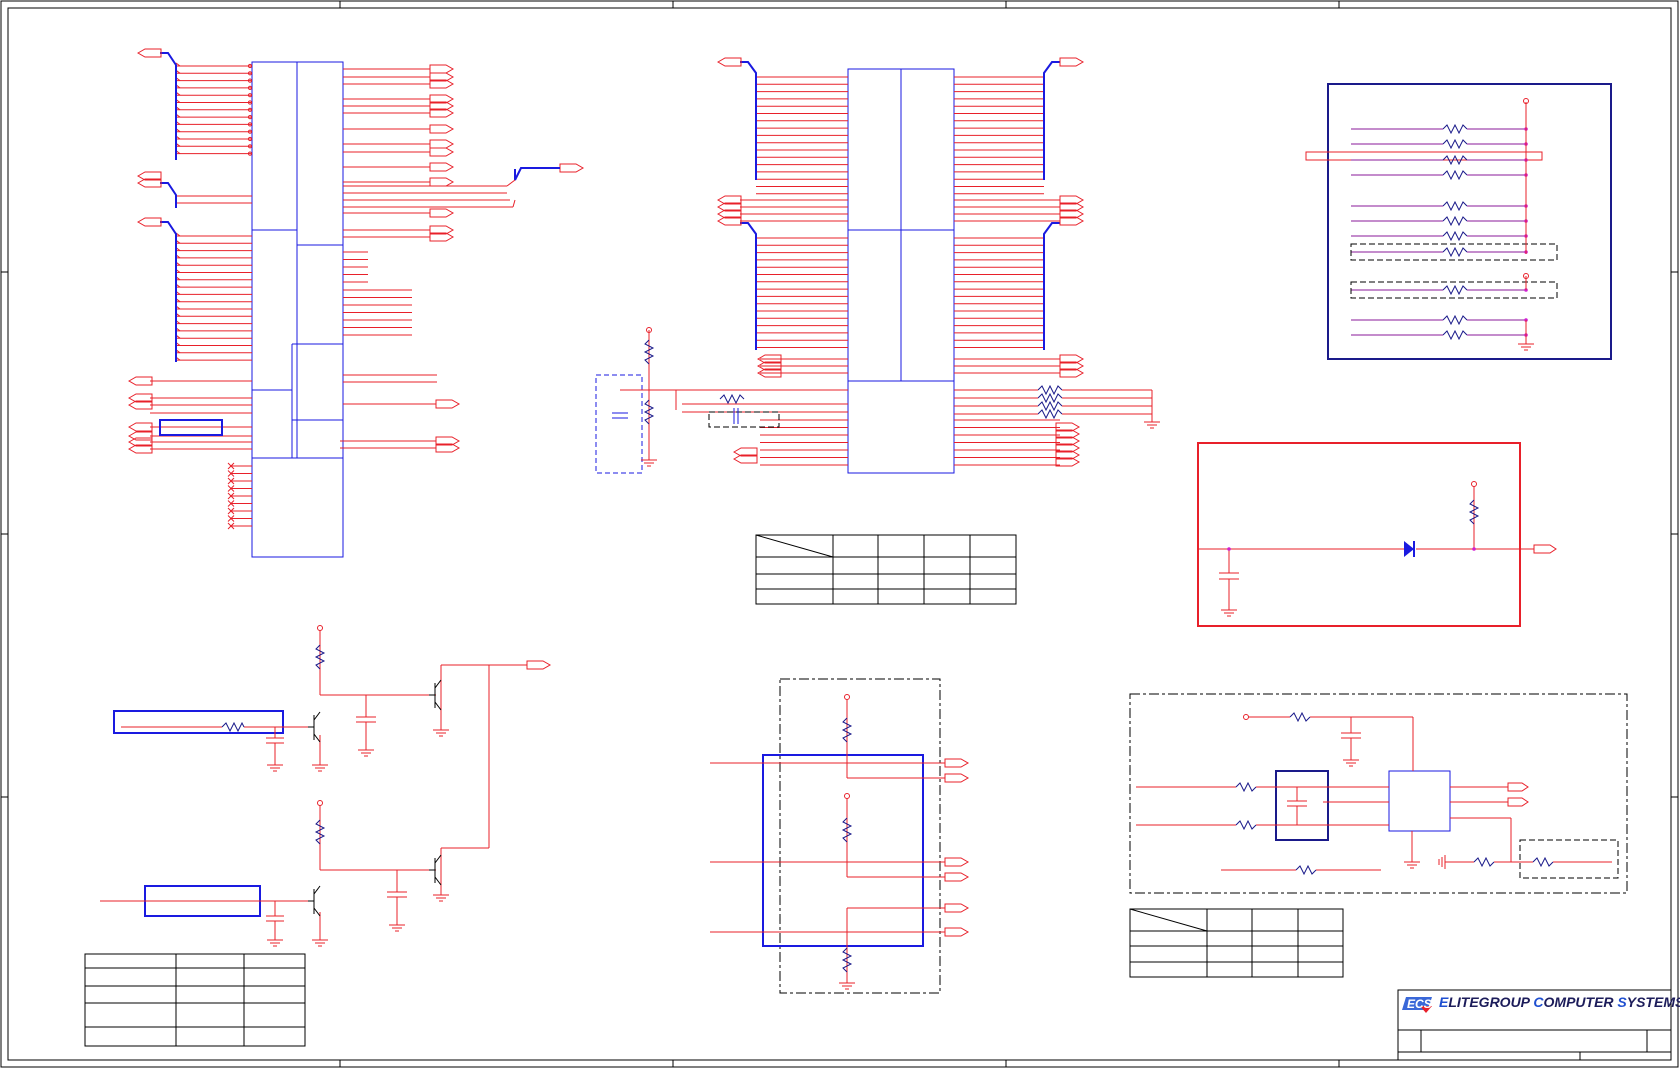 Image resolution: width=1680 pixels, height=1069 pixels. Describe the element at coordinates (1419, 1004) in the screenshot. I see `logo-text: ECS` at that location.